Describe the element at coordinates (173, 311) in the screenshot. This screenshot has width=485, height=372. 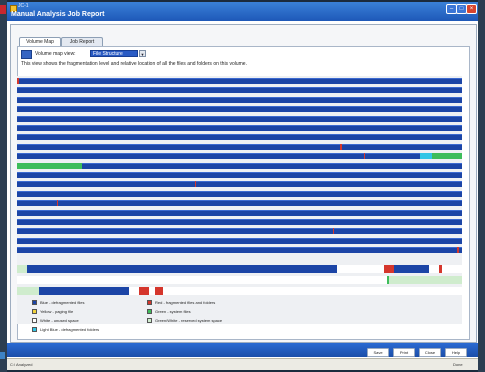
I see `legend-label: Green - system files` at that location.